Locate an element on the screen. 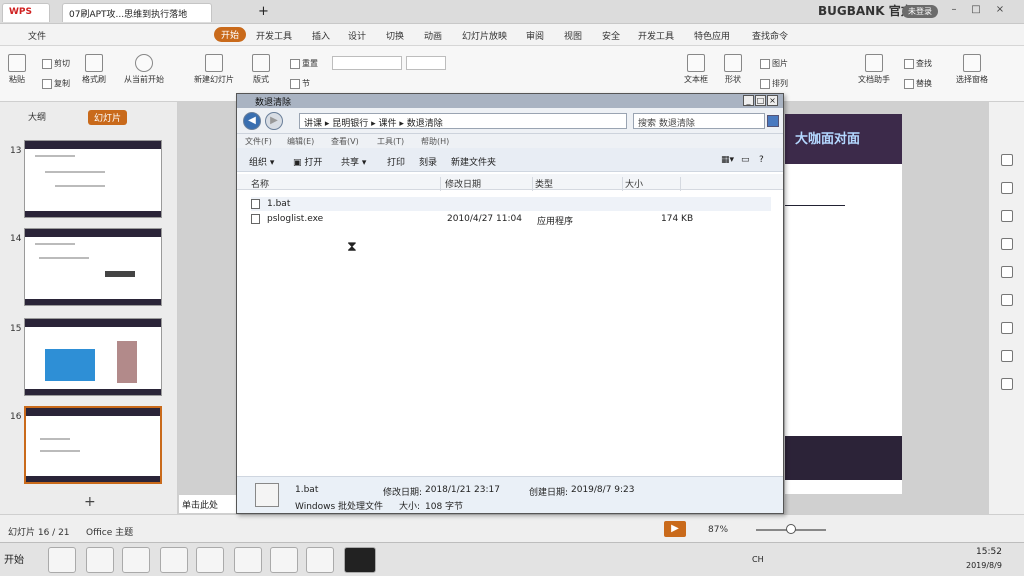 The image size is (1024, 576). menu-tools: 工具(T) is located at coordinates (390, 141).